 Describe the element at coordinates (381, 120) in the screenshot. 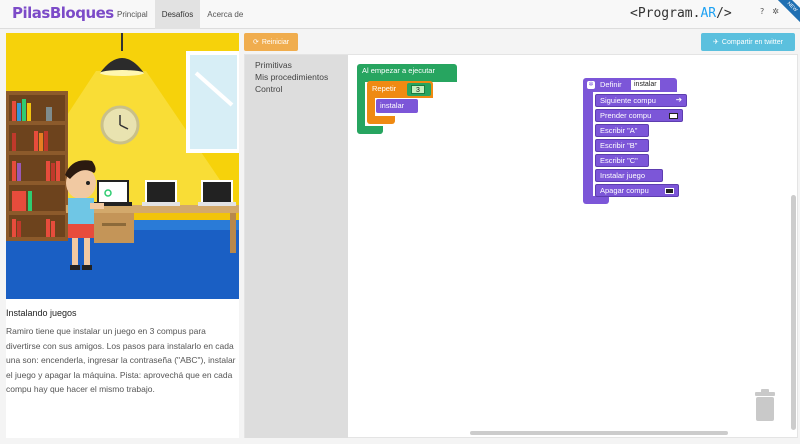

I see `repeat-block-foot` at that location.